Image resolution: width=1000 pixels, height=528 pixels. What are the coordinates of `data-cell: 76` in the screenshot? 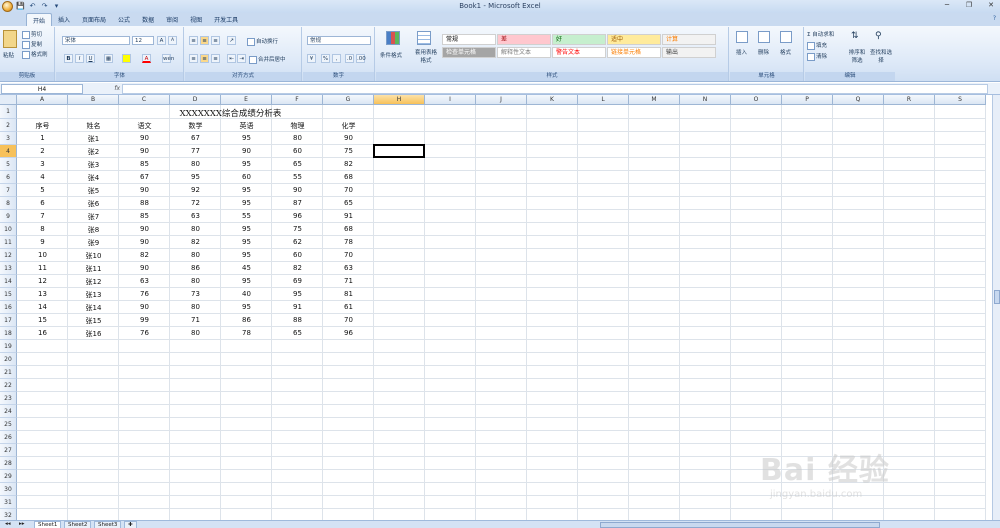 It's located at (144, 294).